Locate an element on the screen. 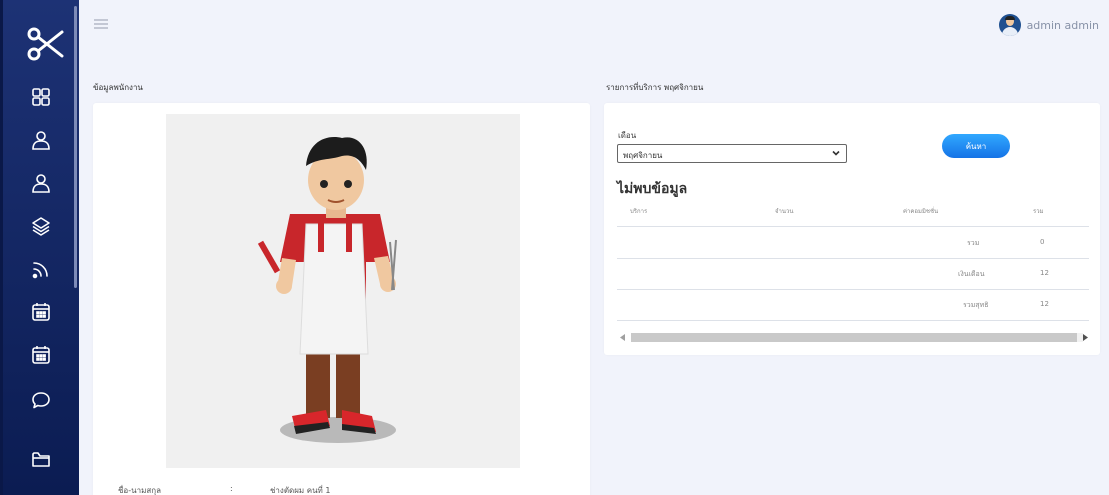 The width and height of the screenshot is (1109, 495). scrollbar-thumb is located at coordinates (854, 337).